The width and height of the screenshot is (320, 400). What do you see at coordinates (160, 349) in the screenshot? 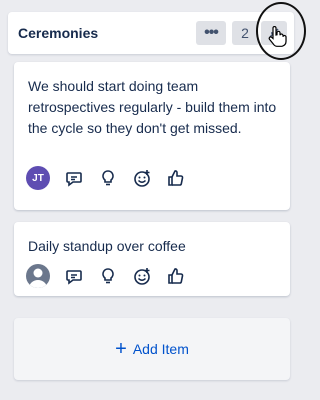
I see `add-item-label: Add Item` at bounding box center [160, 349].